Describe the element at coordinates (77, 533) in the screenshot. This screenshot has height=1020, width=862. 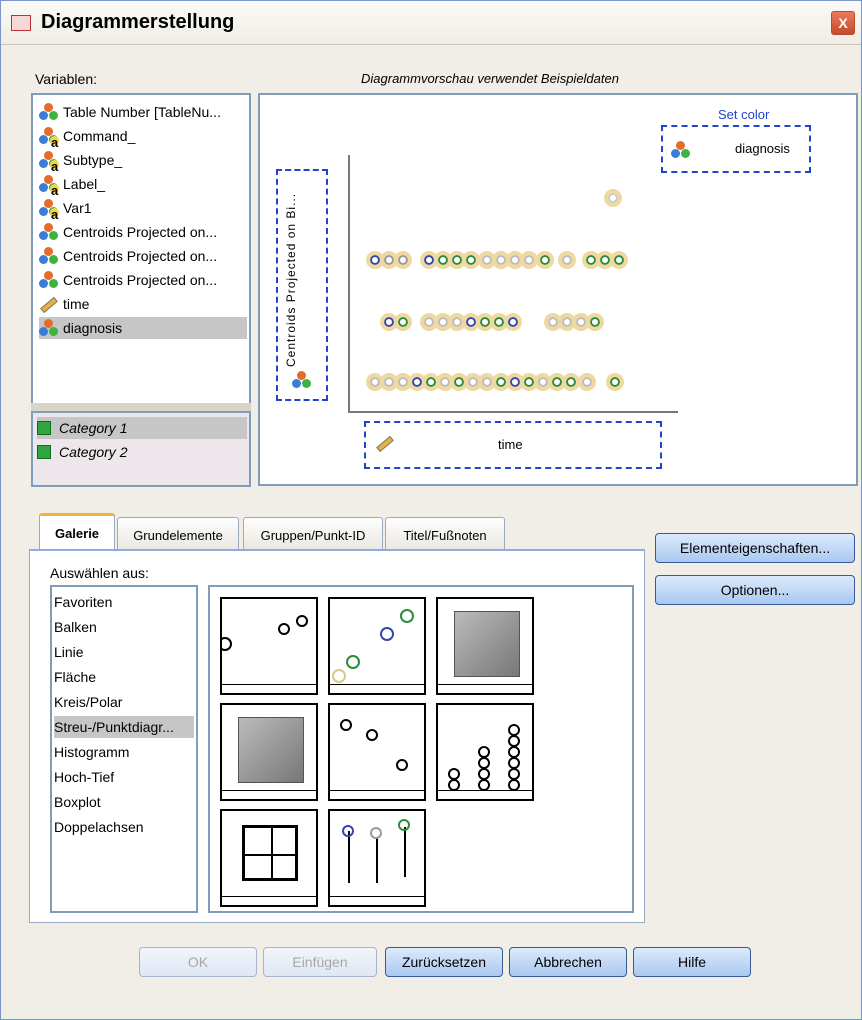
I see `tab-galerie: Galerie` at that location.